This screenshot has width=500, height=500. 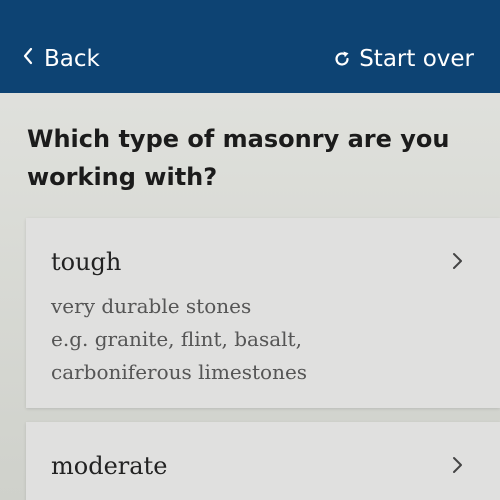 I want to click on back-button: Back, so click(x=61, y=59).